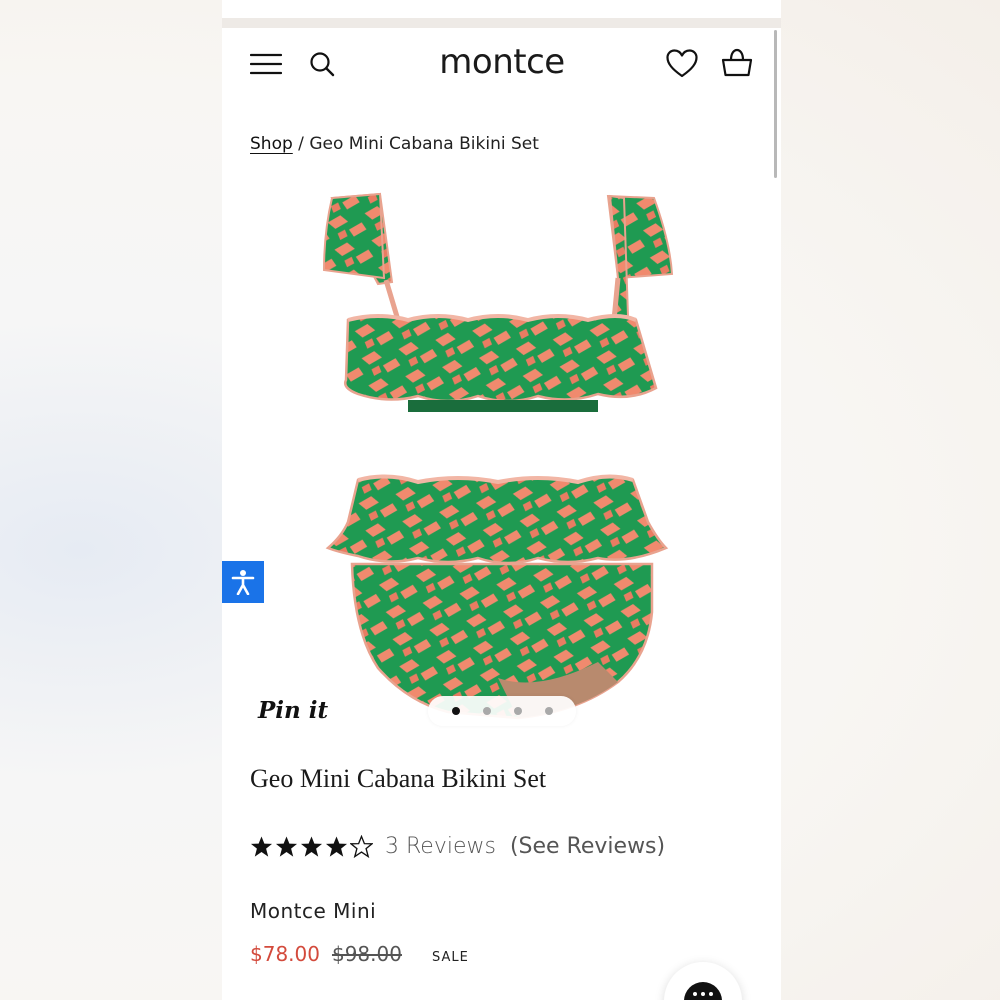  Describe the element at coordinates (313, 911) in the screenshot. I see `product-brand: Montce Mini` at that location.